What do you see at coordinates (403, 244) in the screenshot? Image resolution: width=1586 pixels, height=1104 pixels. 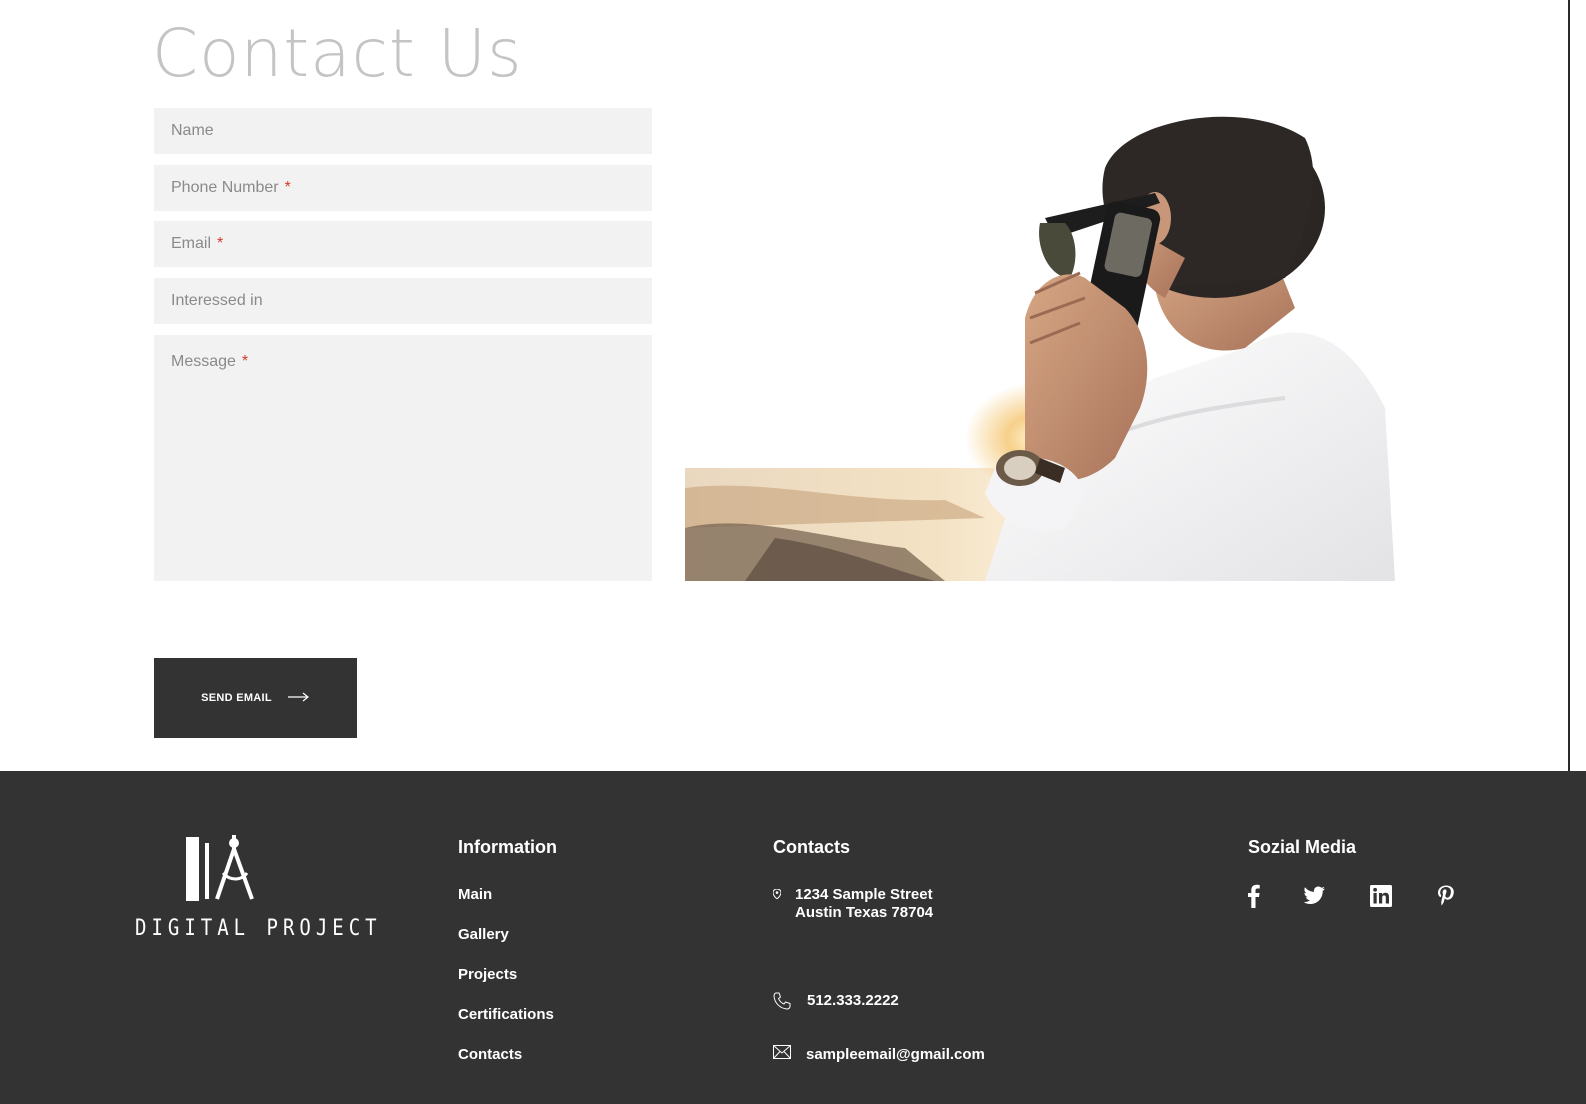 I see `email-field: Email *` at bounding box center [403, 244].